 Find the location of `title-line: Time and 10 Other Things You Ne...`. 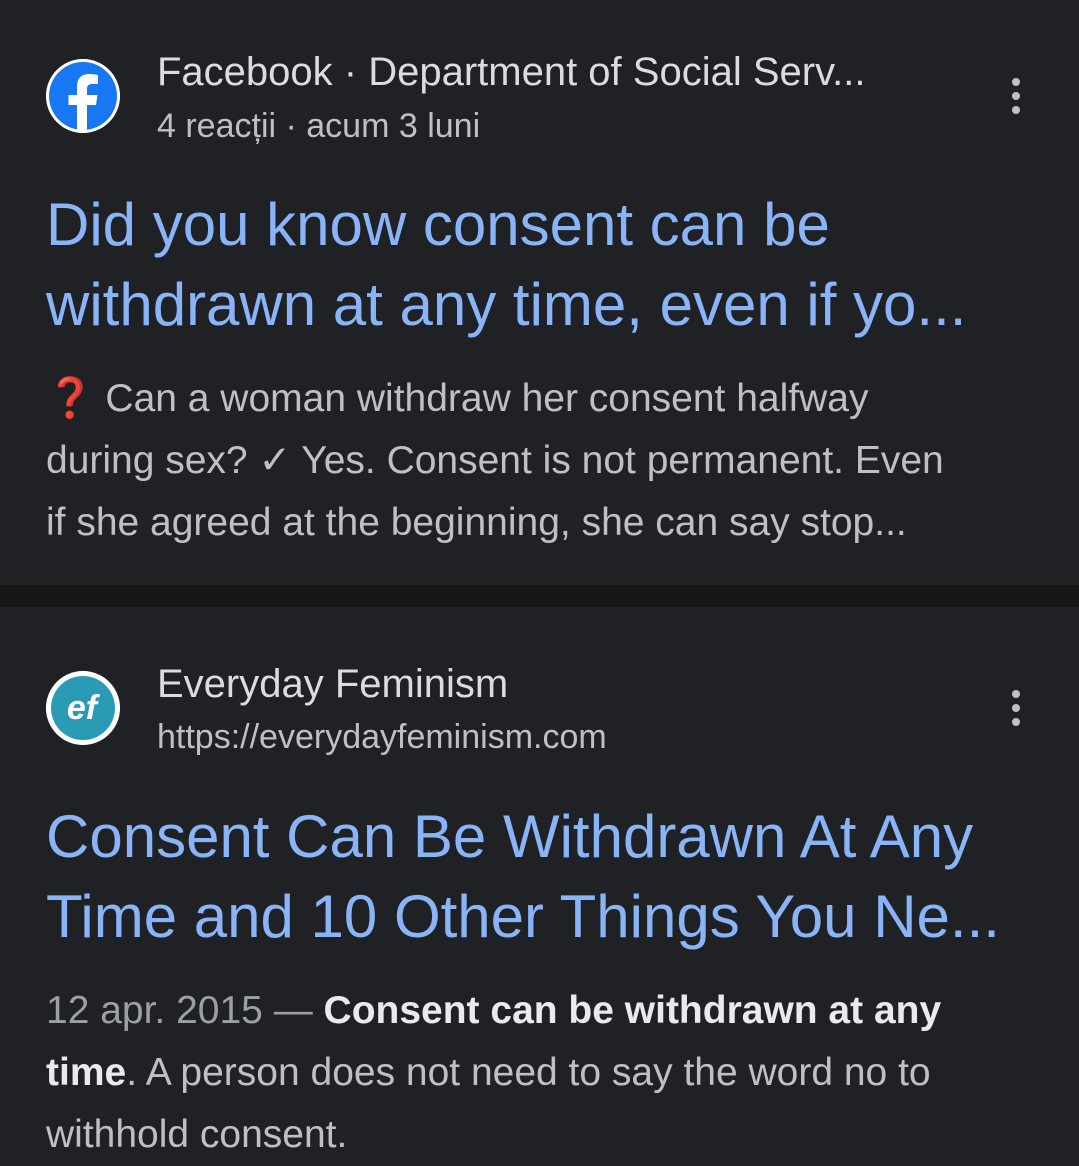

title-line: Time and 10 Other Things You Ne... is located at coordinates (523, 916).